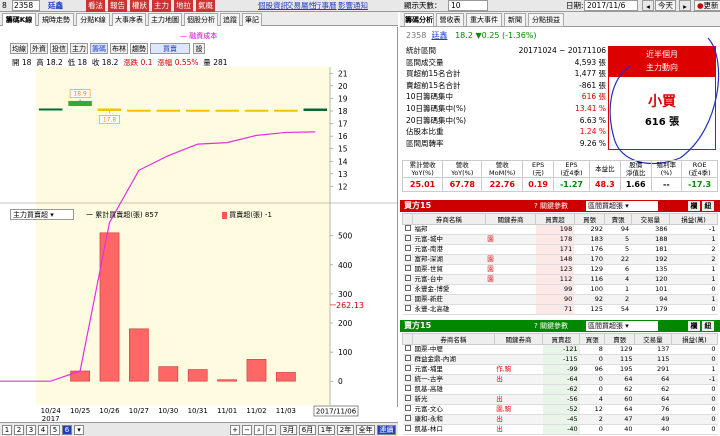 The width and height of the screenshot is (720, 436). What do you see at coordinates (439, 35) in the screenshot?
I see `quote-name: 廷鑫` at bounding box center [439, 35].